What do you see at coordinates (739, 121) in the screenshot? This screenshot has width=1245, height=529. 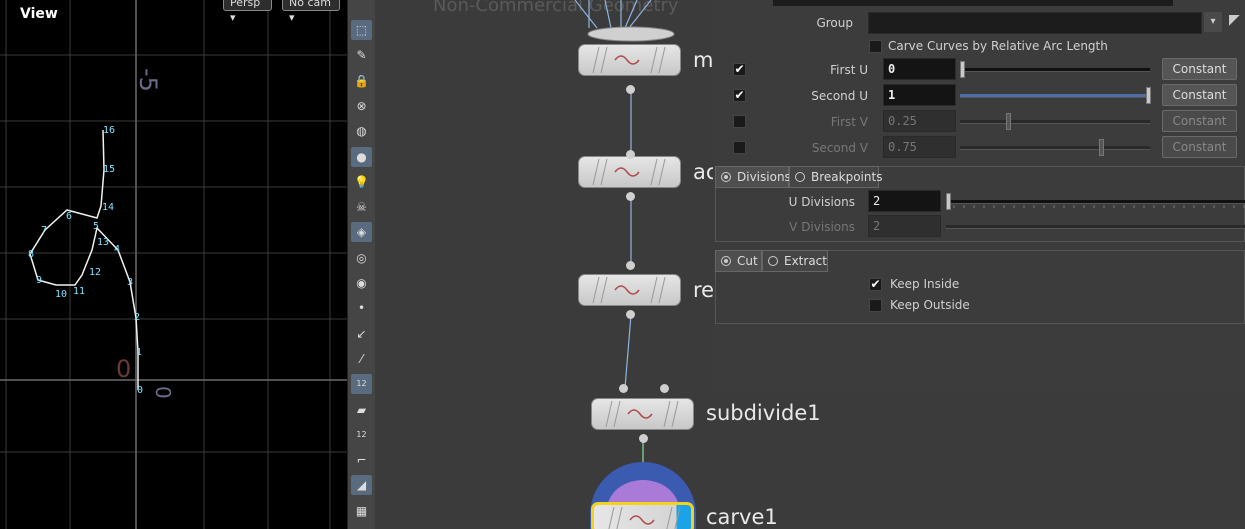 I see `first-v-checkbox` at bounding box center [739, 121].